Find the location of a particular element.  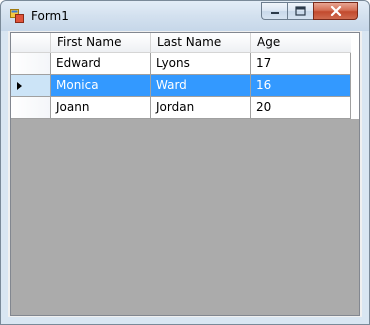

cell-last-name: Ward is located at coordinates (201, 86).